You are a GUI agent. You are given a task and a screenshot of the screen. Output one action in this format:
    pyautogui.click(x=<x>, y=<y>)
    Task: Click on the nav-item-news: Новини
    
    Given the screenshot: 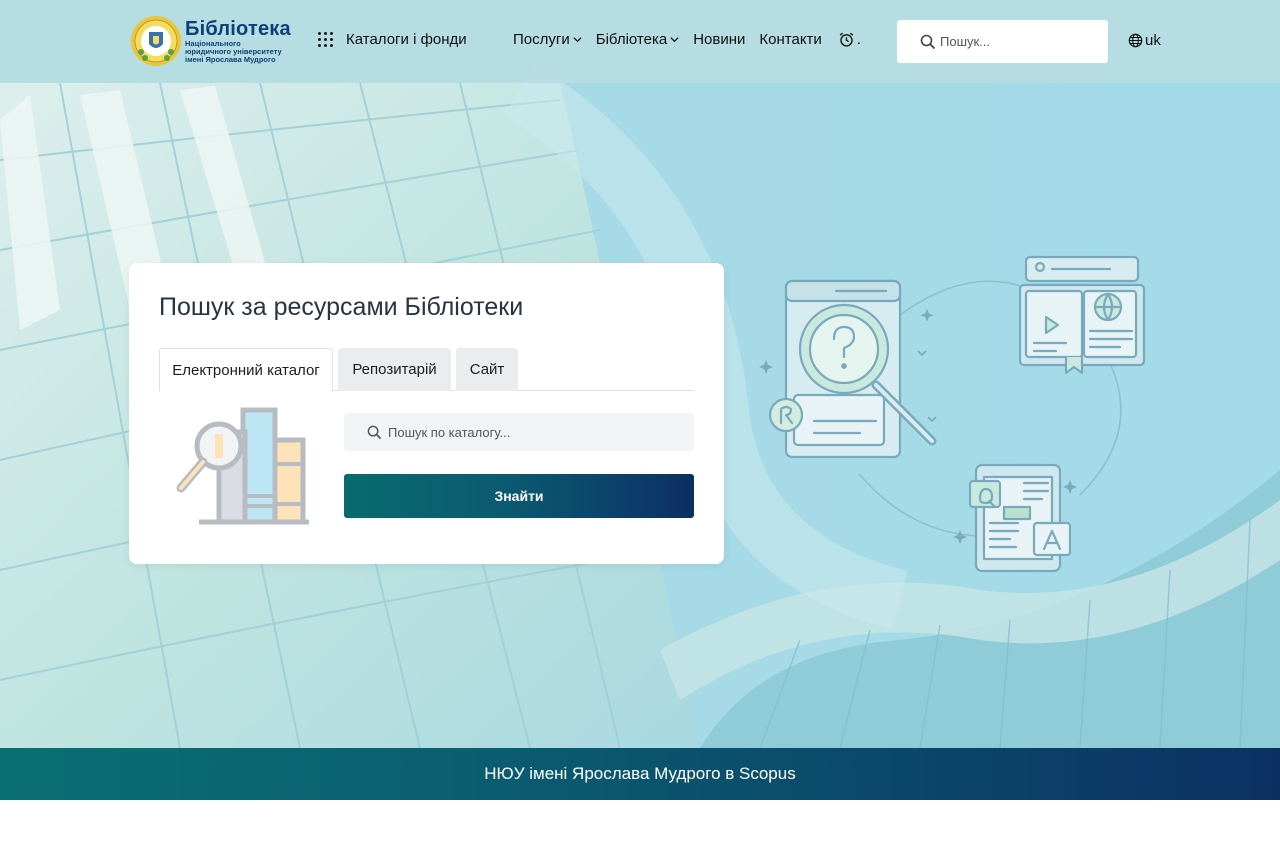 What is the action you would take?
    pyautogui.click(x=719, y=39)
    